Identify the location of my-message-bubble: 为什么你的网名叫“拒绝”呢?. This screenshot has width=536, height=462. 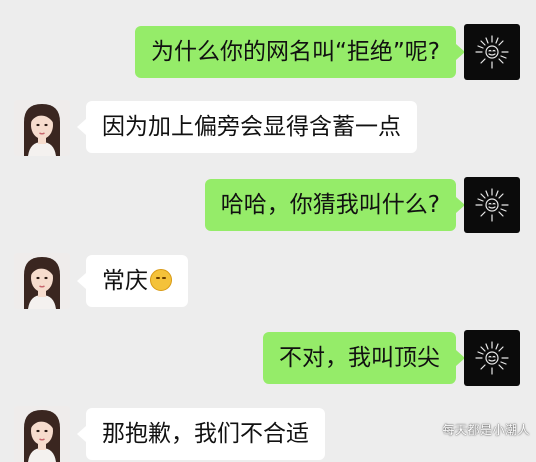
(300, 52).